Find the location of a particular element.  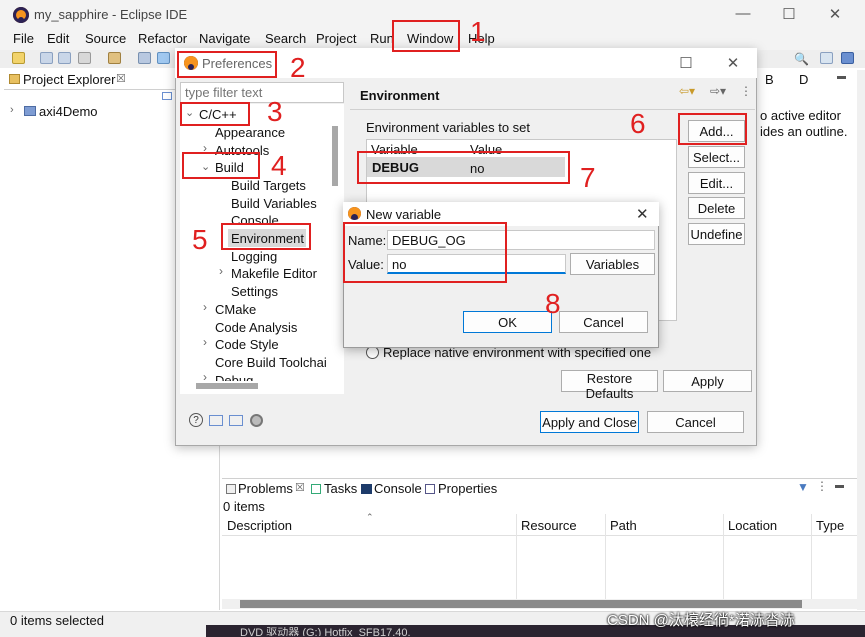

prefs-maximize-icon: ☐ is located at coordinates (686, 63).